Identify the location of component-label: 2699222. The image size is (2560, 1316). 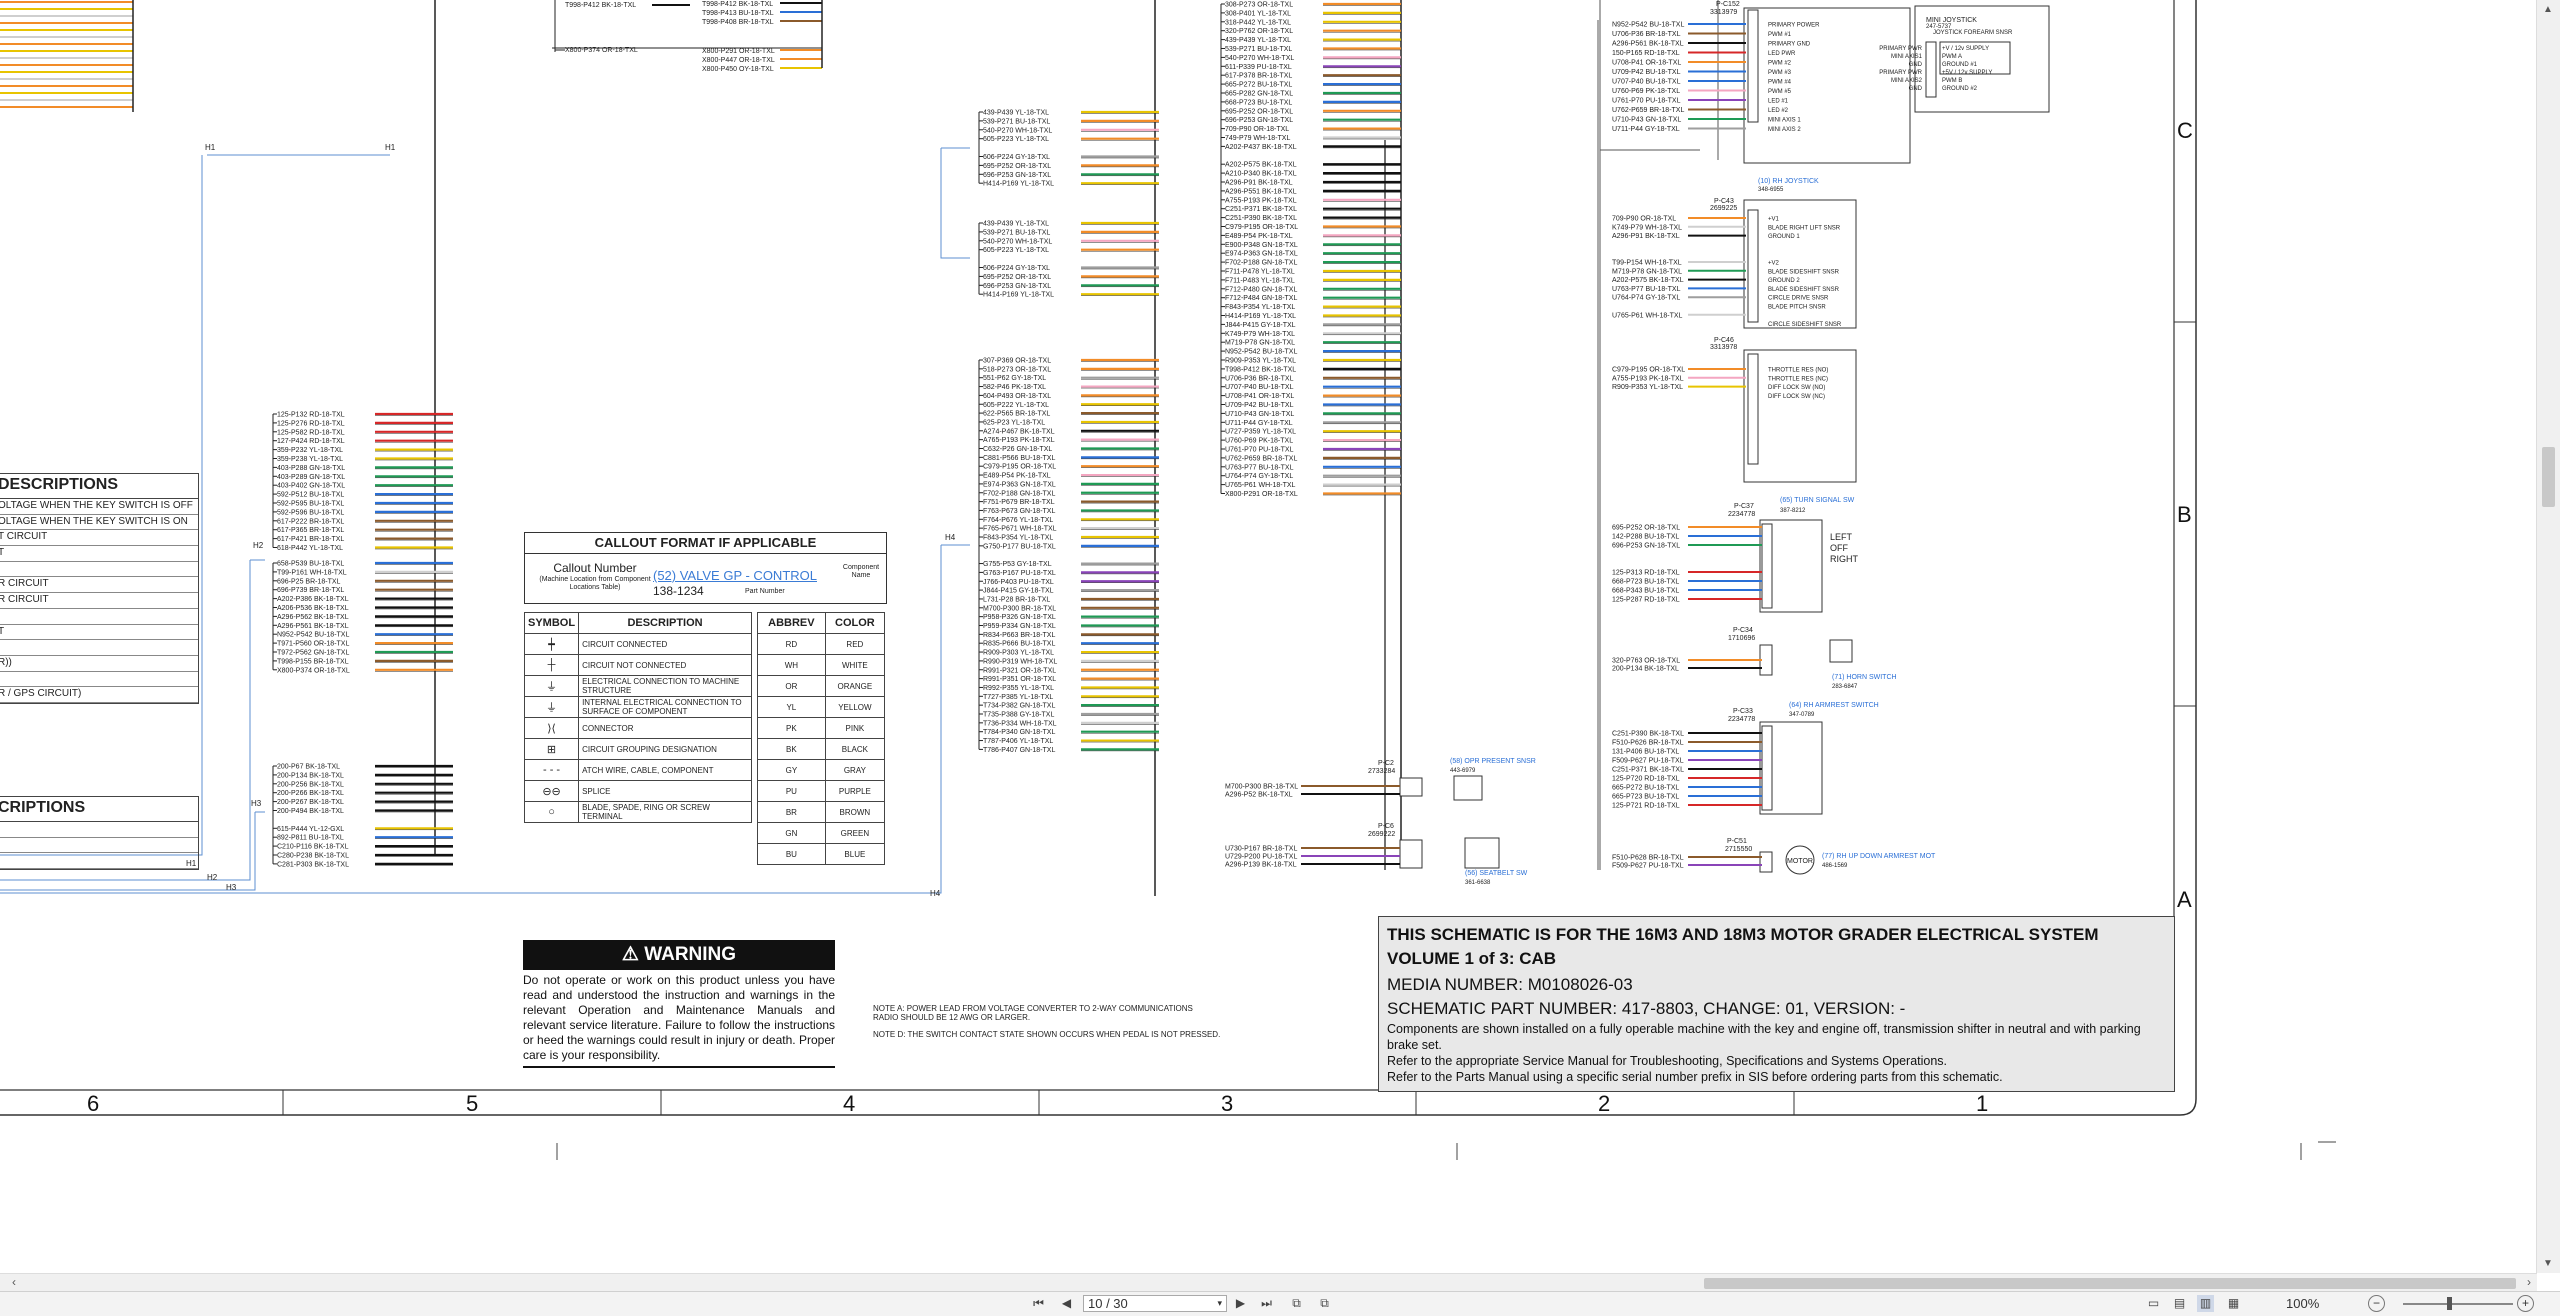
(1381, 834).